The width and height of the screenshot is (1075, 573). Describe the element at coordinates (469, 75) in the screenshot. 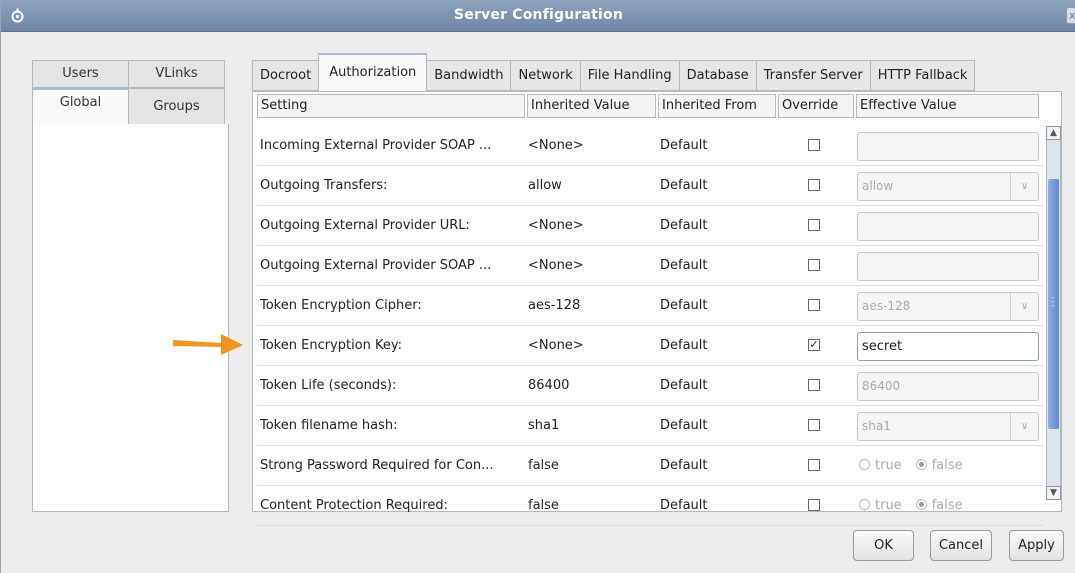

I see `tab-bandwidth: Bandwidth` at that location.